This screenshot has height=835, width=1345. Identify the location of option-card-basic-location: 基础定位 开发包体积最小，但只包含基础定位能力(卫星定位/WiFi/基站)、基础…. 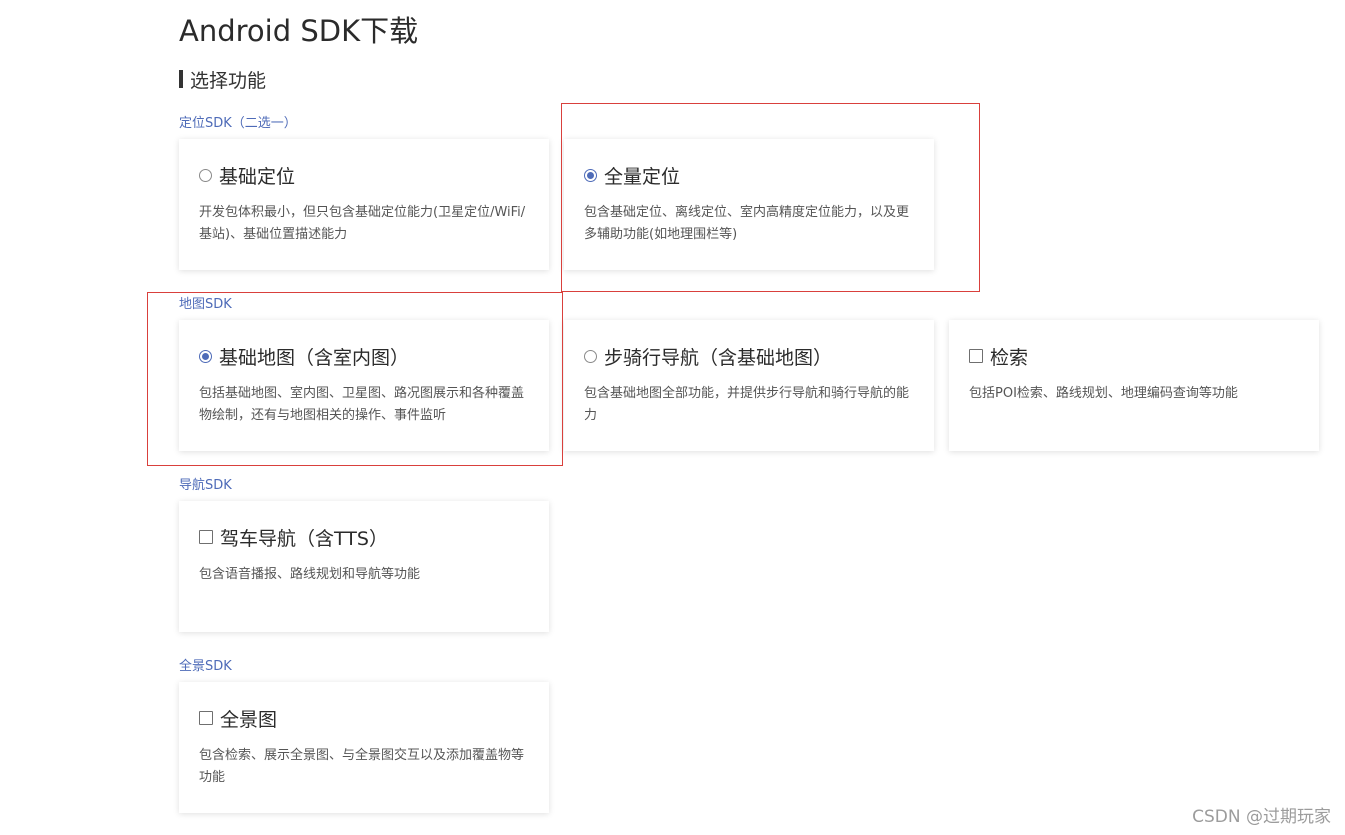
(364, 204).